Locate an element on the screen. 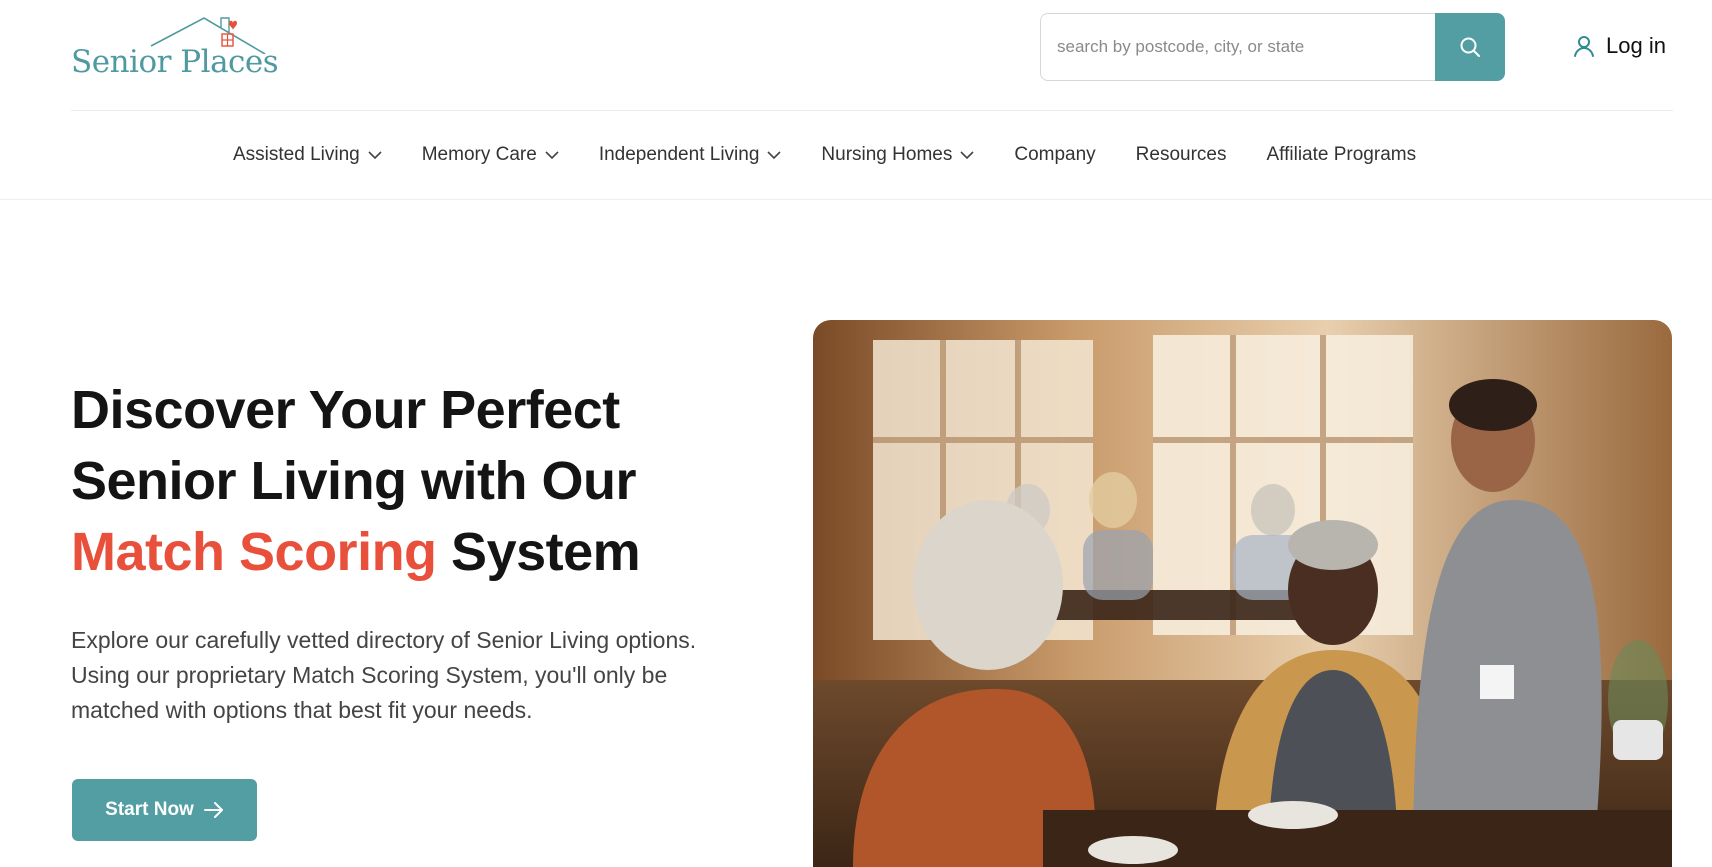 Image resolution: width=1712 pixels, height=867 pixels. logo-wordmark: Senior Places is located at coordinates (175, 62).